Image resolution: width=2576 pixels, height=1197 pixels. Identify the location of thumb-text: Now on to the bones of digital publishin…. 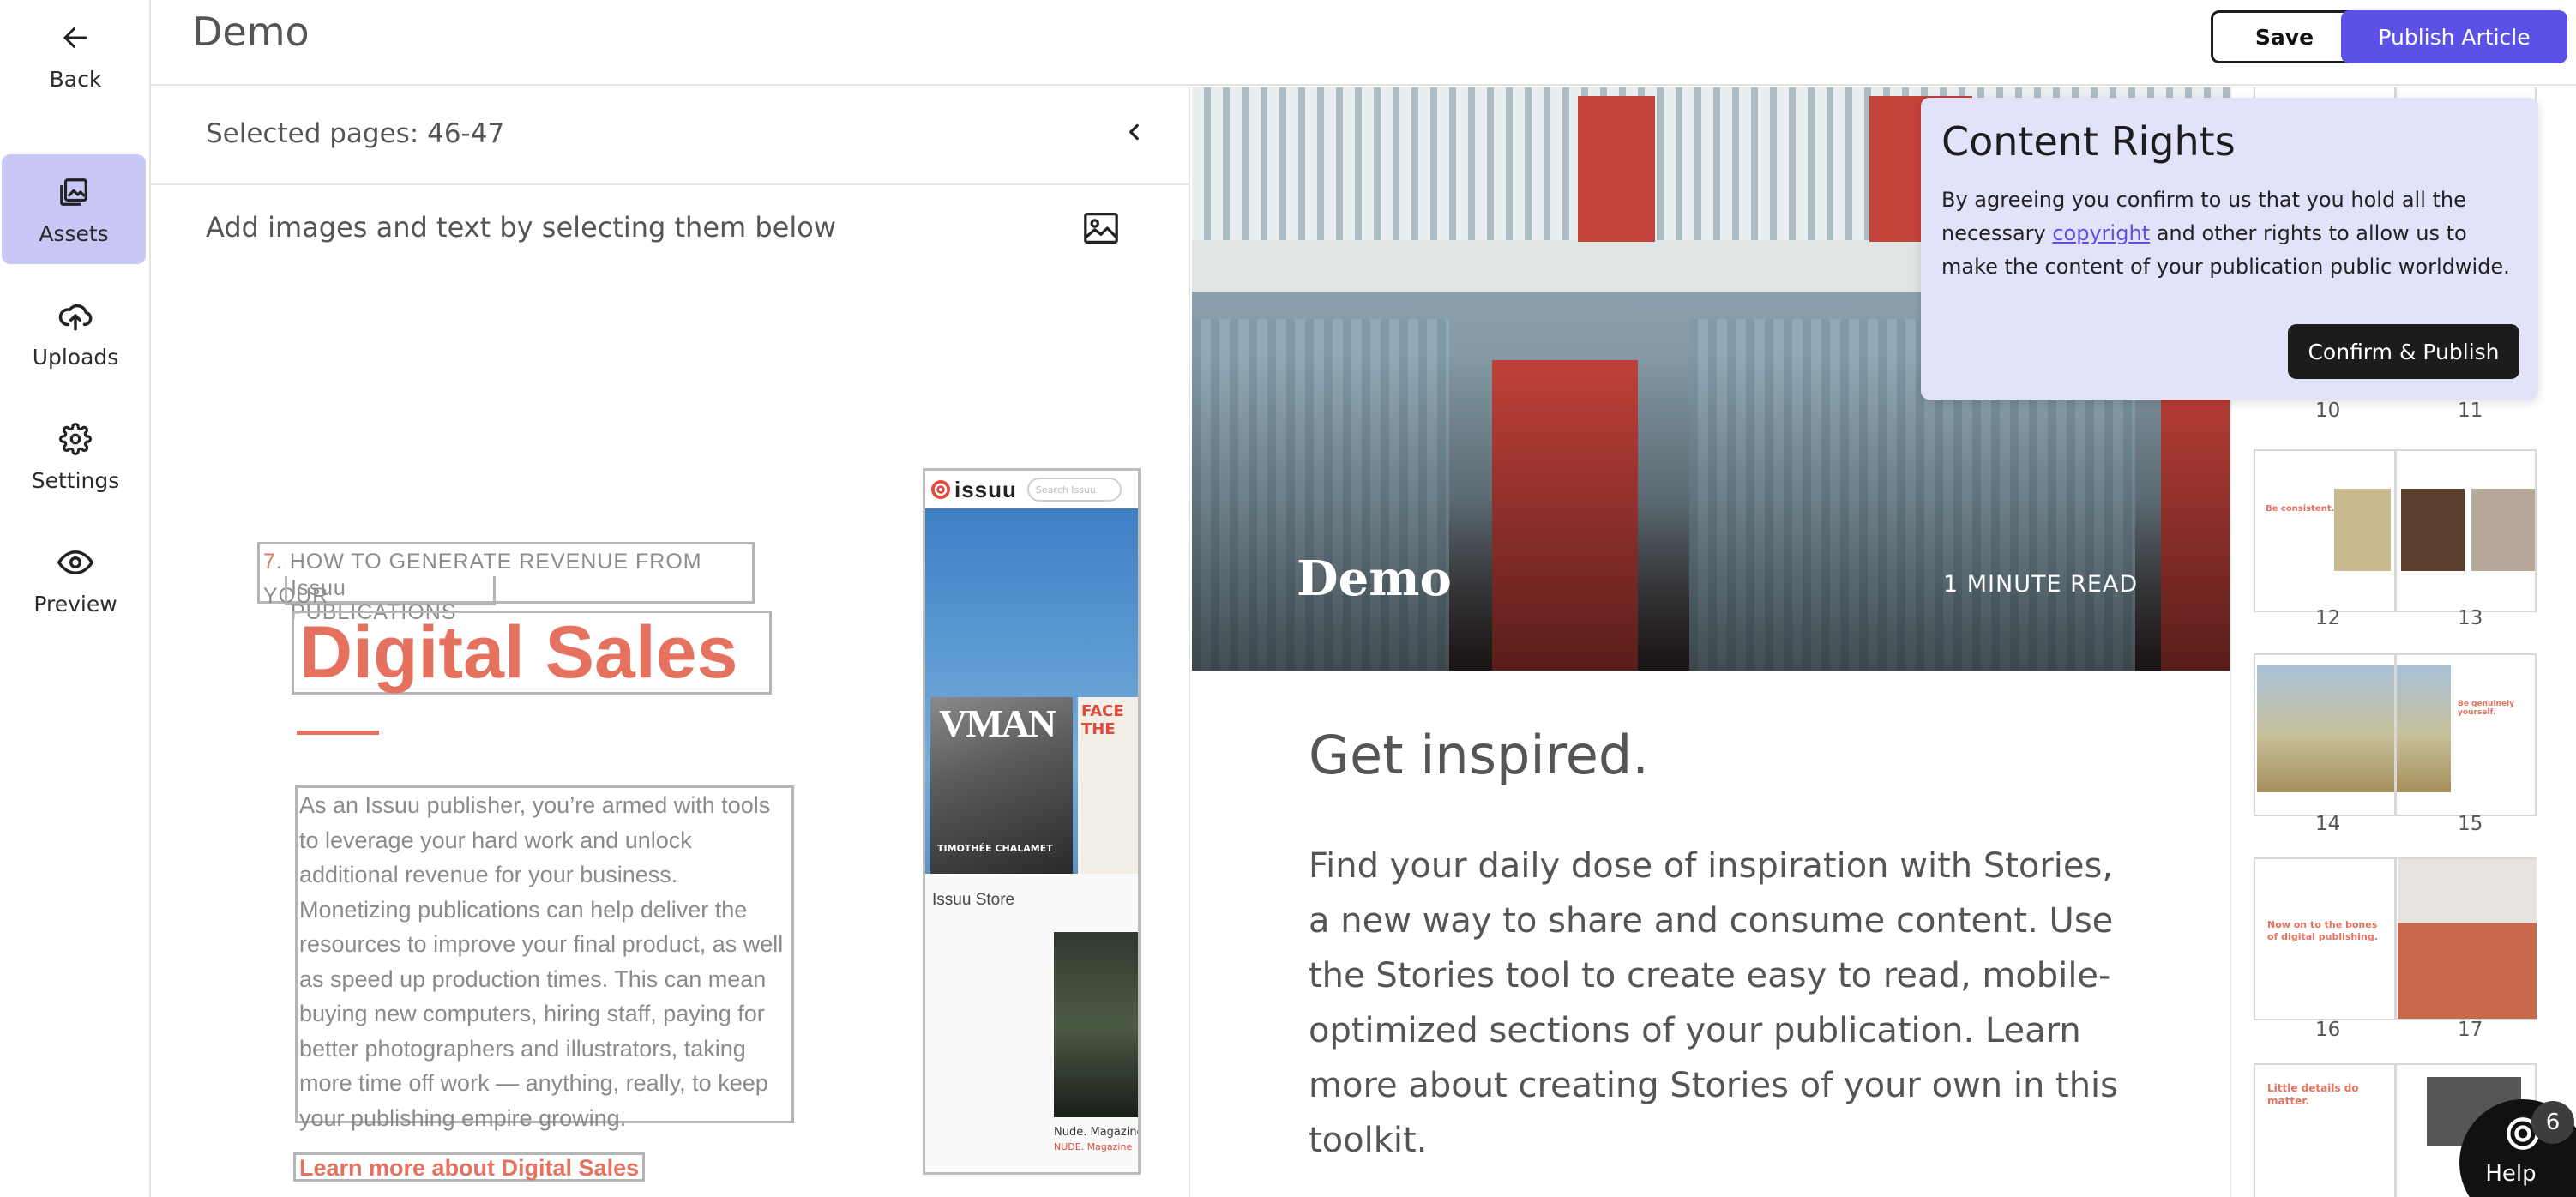
(2322, 930).